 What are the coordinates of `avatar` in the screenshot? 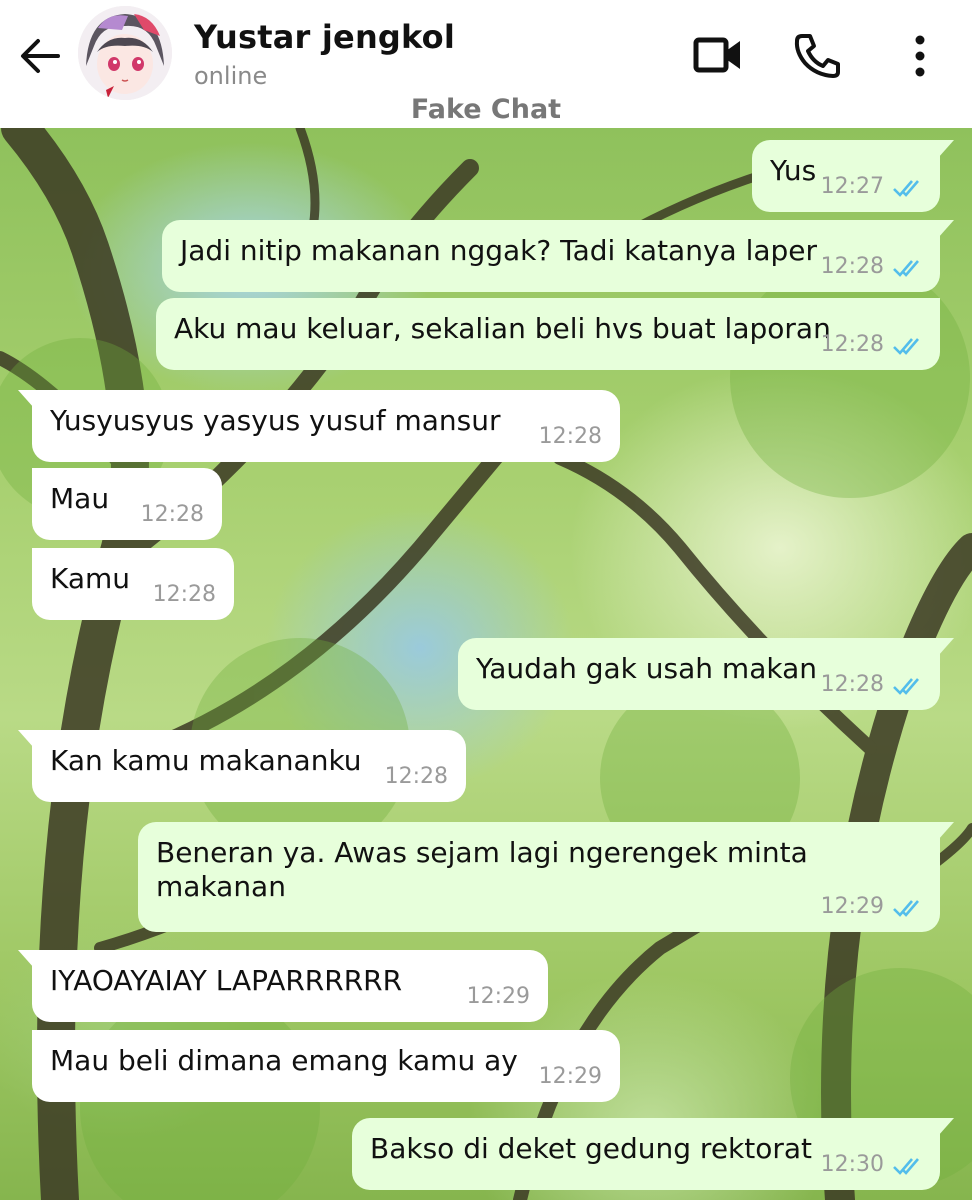 It's located at (125, 53).